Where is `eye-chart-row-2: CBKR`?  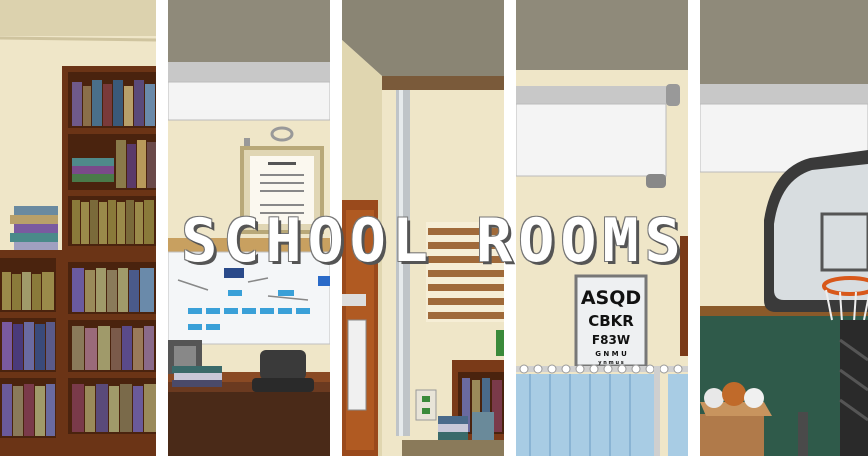 eye-chart-row-2: CBKR is located at coordinates (611, 321).